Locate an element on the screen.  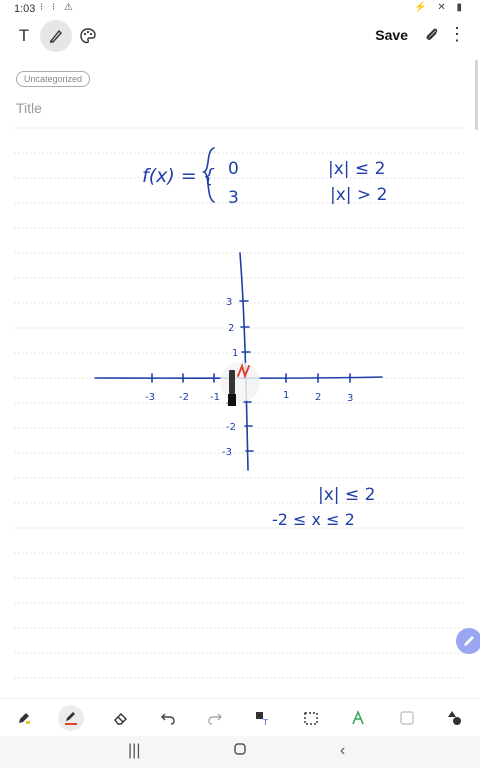
x-tick-label: 3 is located at coordinates (350, 398).